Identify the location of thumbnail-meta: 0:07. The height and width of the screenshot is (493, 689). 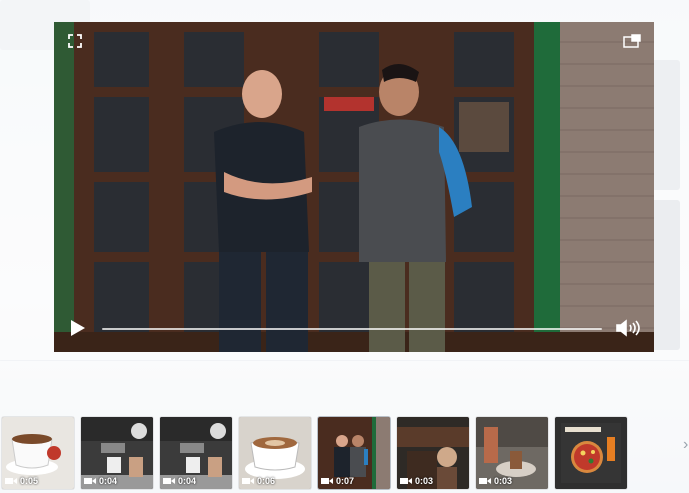
(337, 481).